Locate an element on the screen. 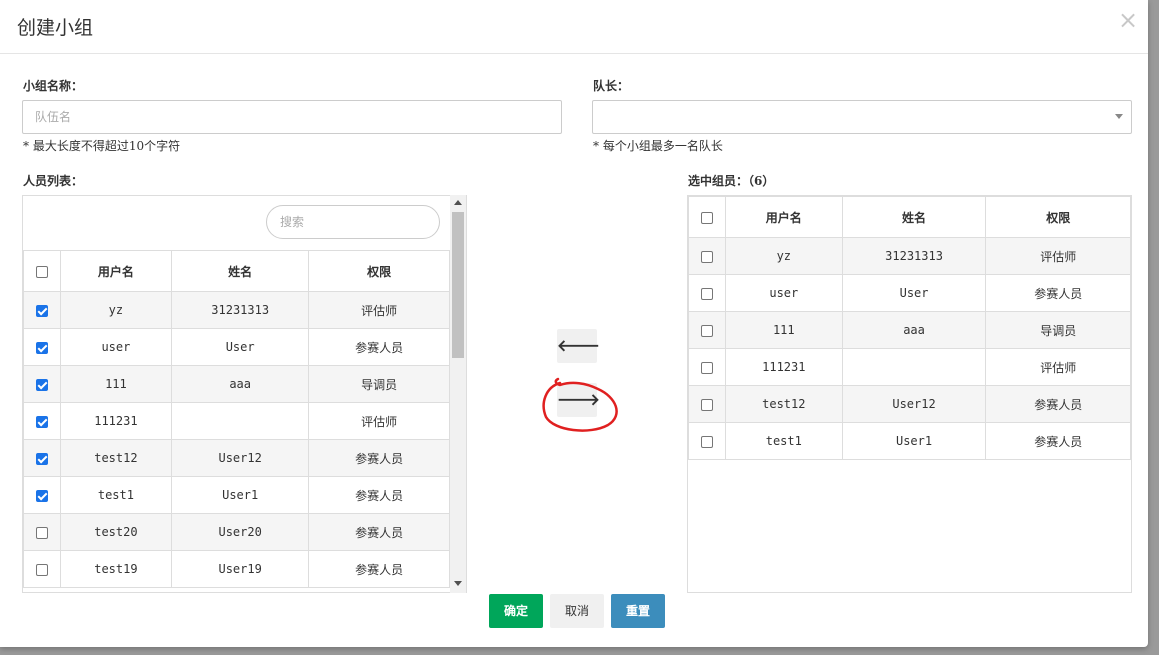  scroll-up-icon is located at coordinates (458, 202).